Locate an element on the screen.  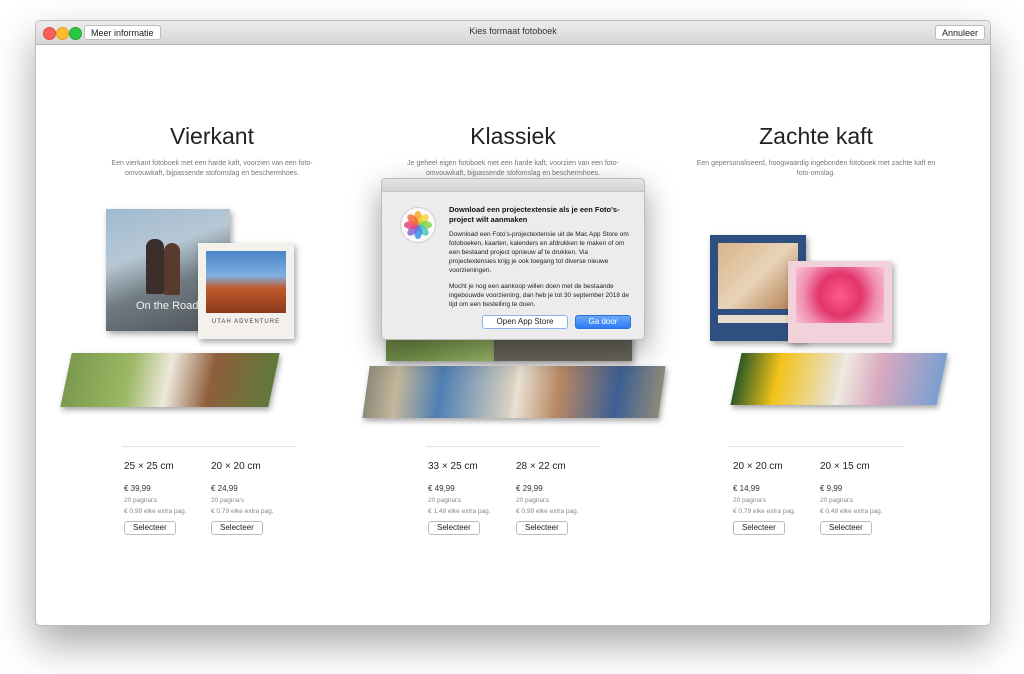
size-price: € 24,99 is located at coordinates (224, 488).